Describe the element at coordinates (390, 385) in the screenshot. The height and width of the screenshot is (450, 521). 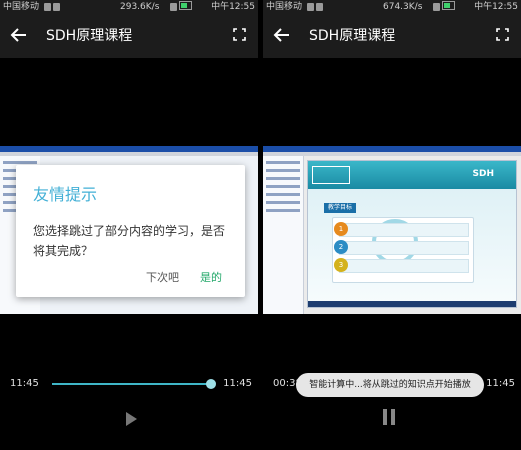
I see `toast-message: 智能计算中...将从跳过的知识点开始播放` at that location.